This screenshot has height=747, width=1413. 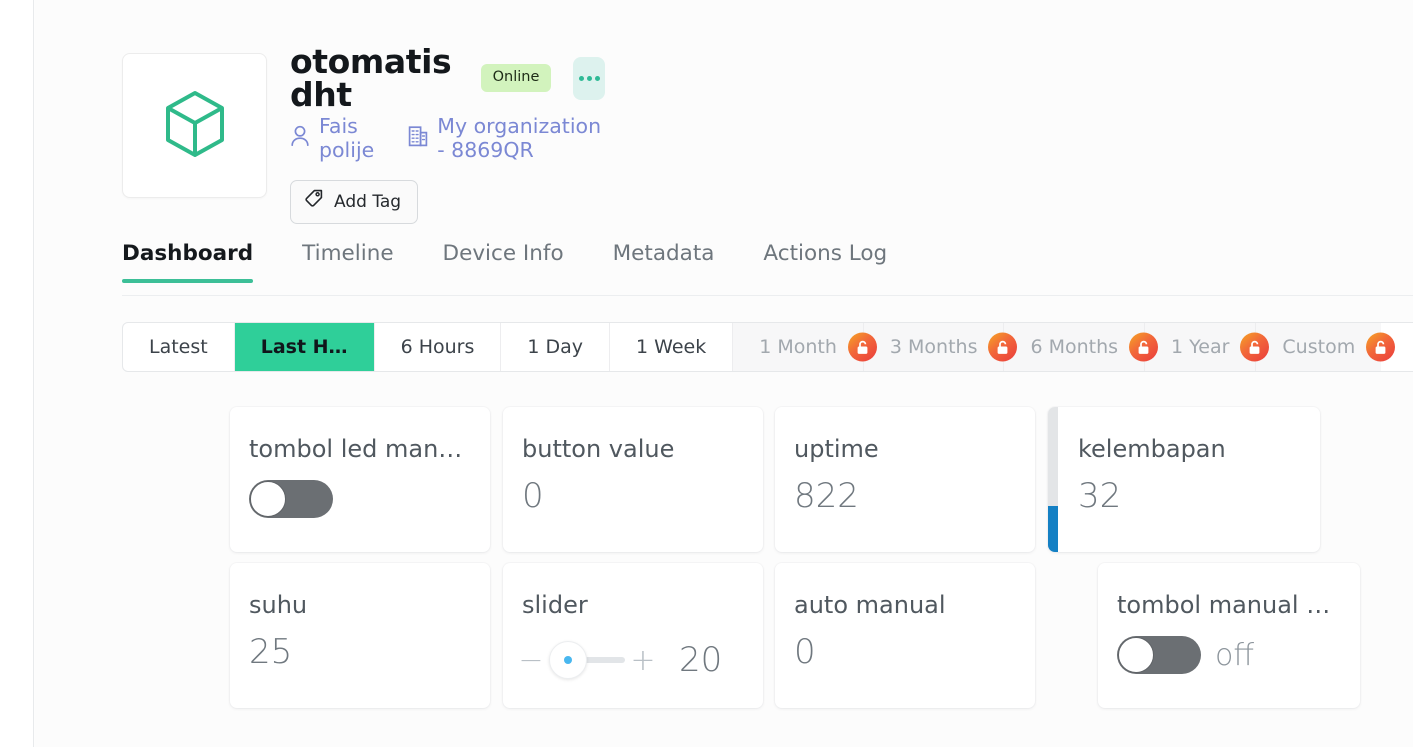 What do you see at coordinates (664, 260) in the screenshot?
I see `tab-metadata: Metadata` at bounding box center [664, 260].